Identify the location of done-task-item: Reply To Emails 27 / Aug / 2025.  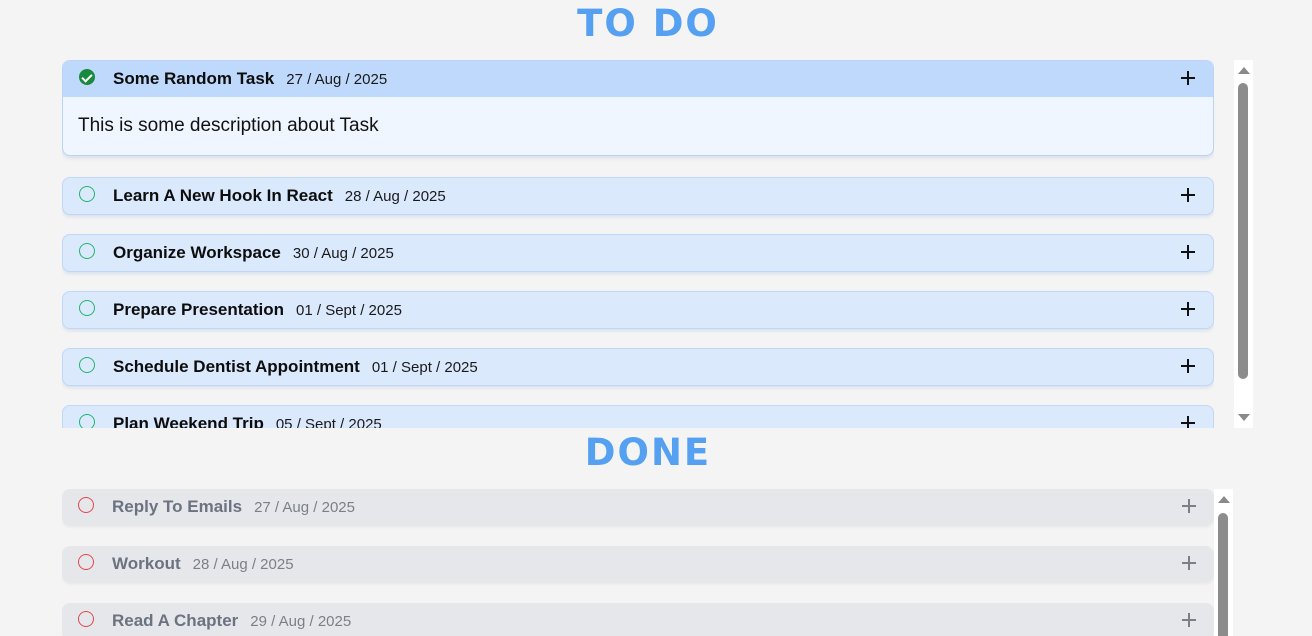
(638, 507).